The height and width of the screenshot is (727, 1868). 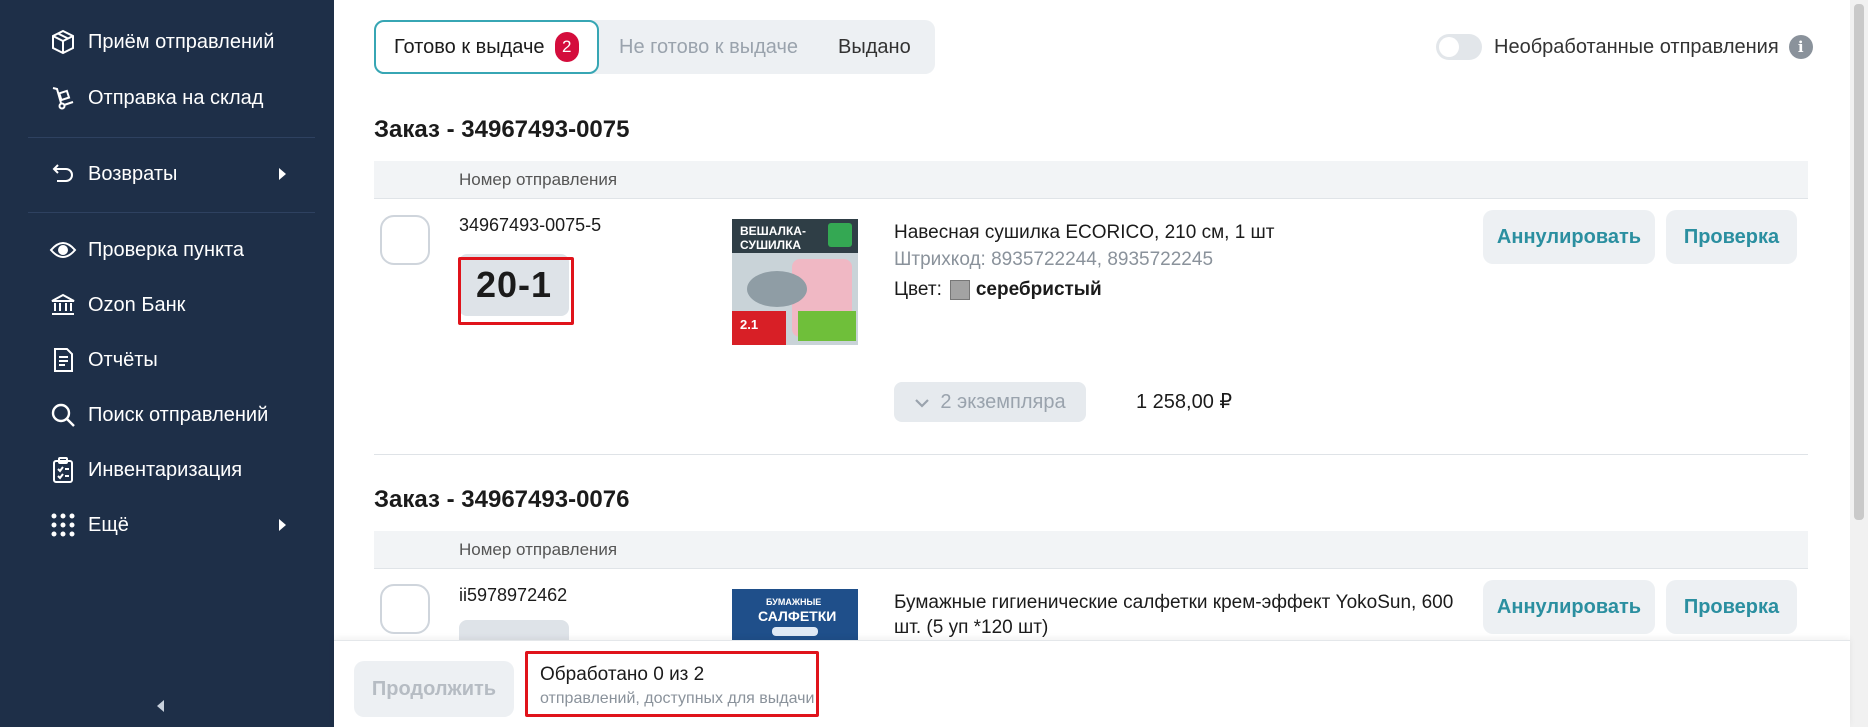 I want to click on sidebar-item-label: Приём отправлений, so click(x=181, y=41).